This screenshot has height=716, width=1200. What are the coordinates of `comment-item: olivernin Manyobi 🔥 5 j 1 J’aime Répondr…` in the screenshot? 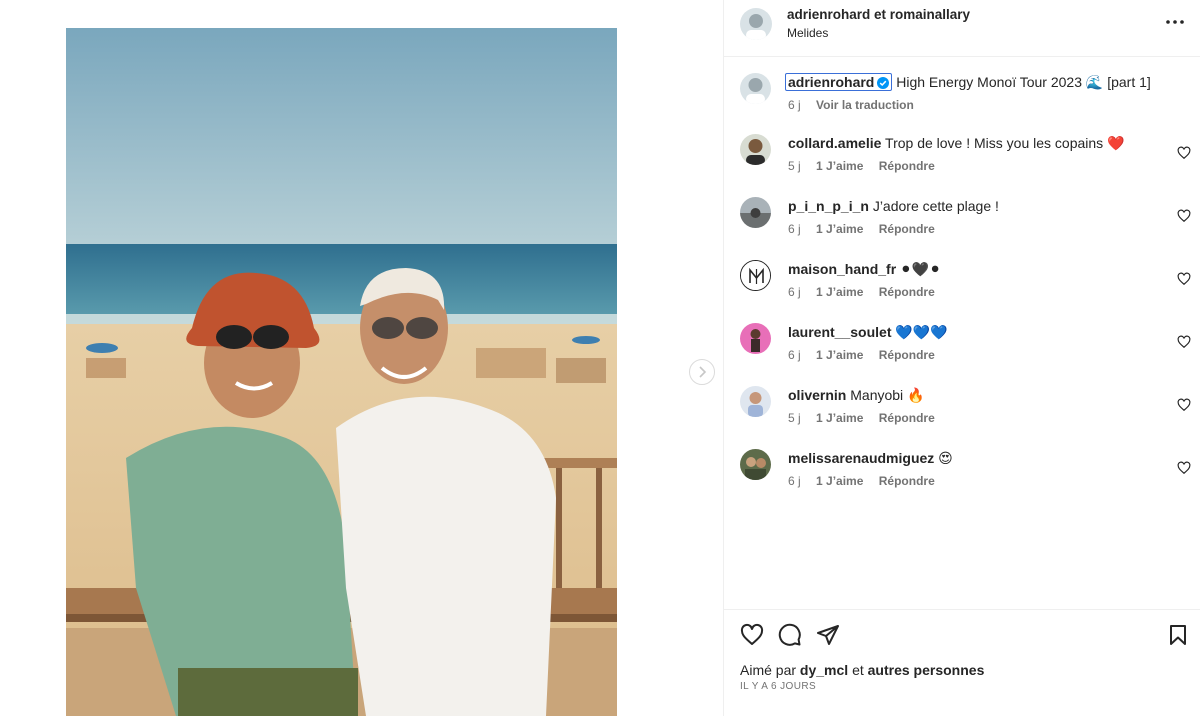 It's located at (962, 416).